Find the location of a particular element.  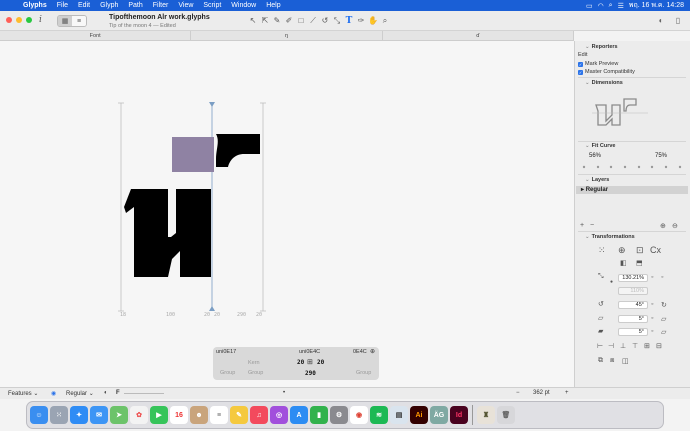

slant-right-icon: ▱ is located at coordinates (663, 319).